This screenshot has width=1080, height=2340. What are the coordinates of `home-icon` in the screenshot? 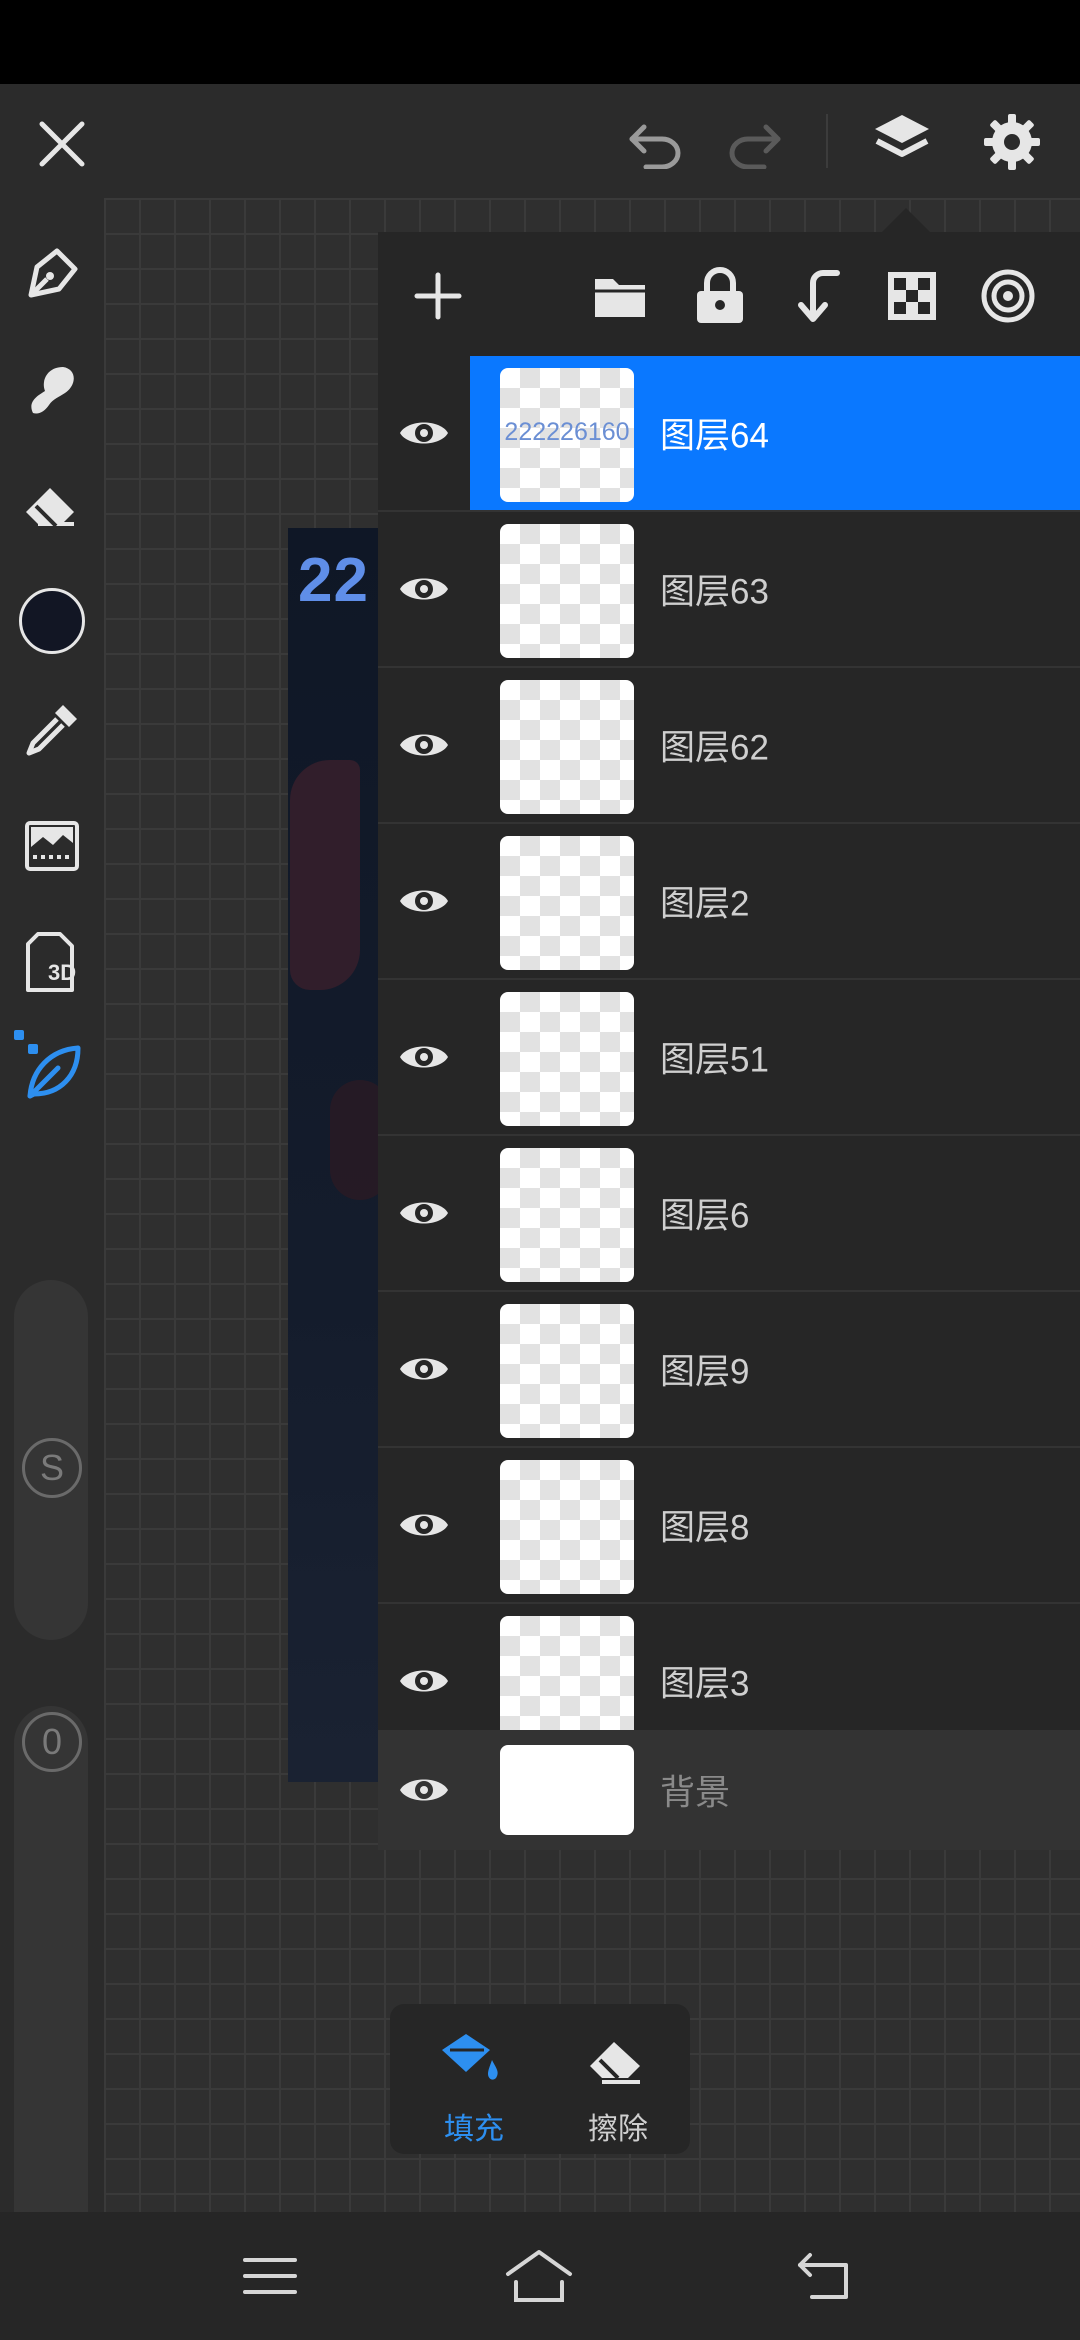 It's located at (539, 2276).